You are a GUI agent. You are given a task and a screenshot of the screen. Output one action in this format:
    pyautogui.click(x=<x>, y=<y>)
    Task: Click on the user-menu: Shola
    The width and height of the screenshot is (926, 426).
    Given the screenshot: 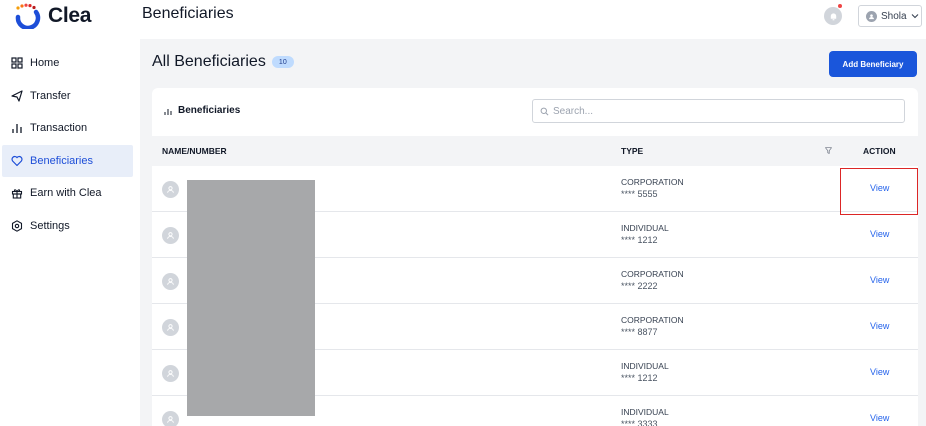 What is the action you would take?
    pyautogui.click(x=890, y=16)
    